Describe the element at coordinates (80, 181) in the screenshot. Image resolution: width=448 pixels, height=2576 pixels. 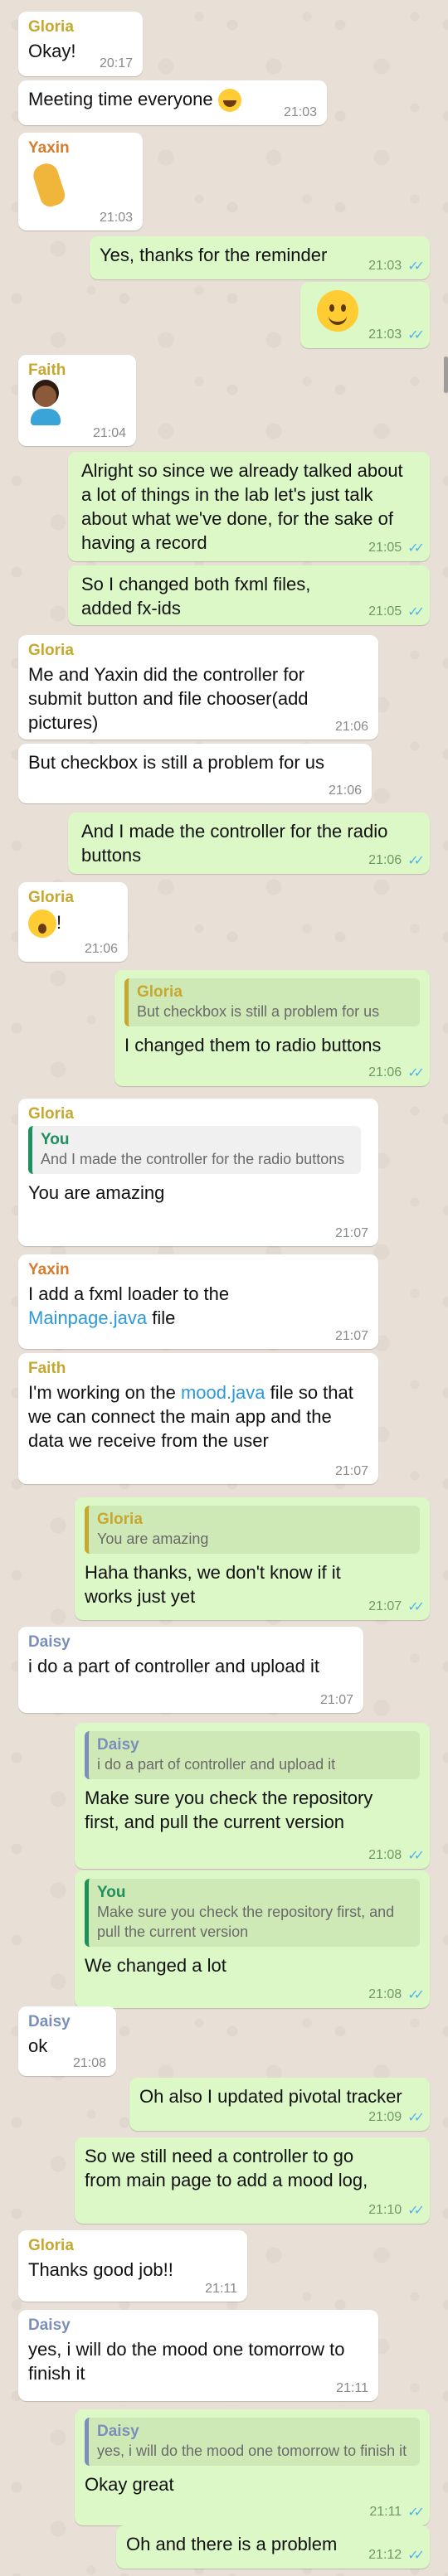
I see `message-bubble: Yaxin 21:03` at that location.